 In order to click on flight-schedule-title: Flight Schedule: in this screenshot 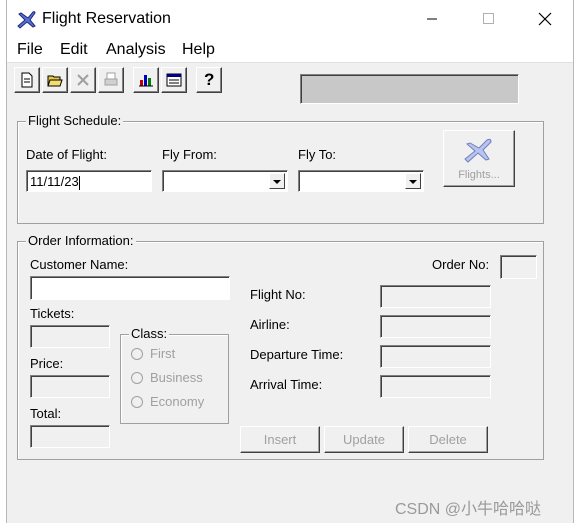, I will do `click(75, 120)`.